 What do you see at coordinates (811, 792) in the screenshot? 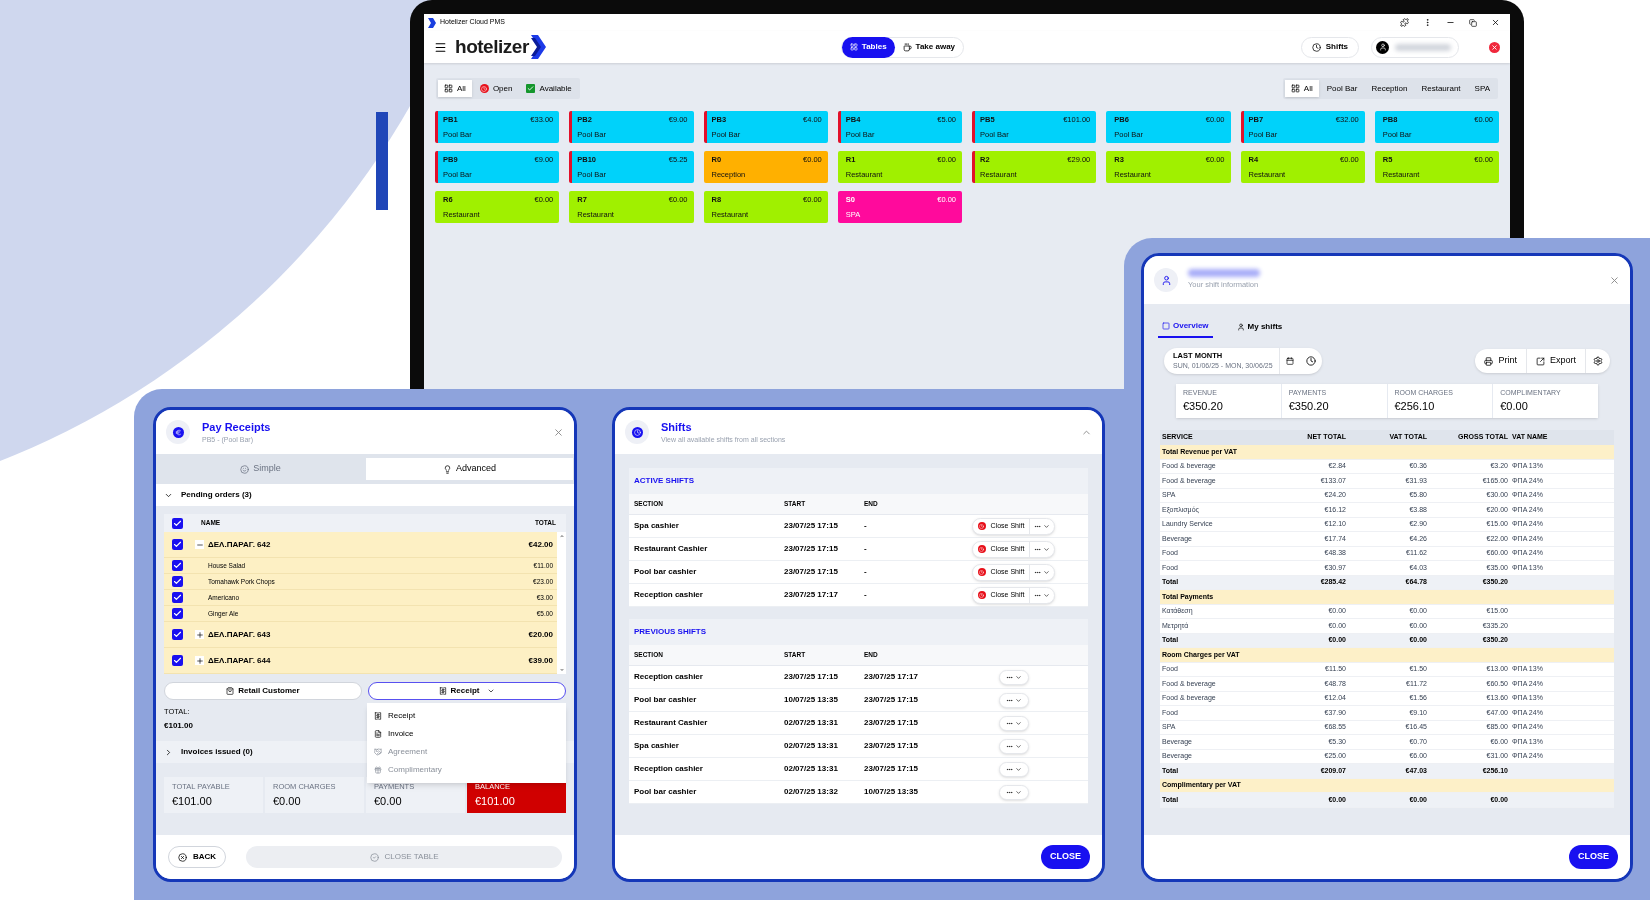
I see `shift-start: 02/07/25 13:32` at bounding box center [811, 792].